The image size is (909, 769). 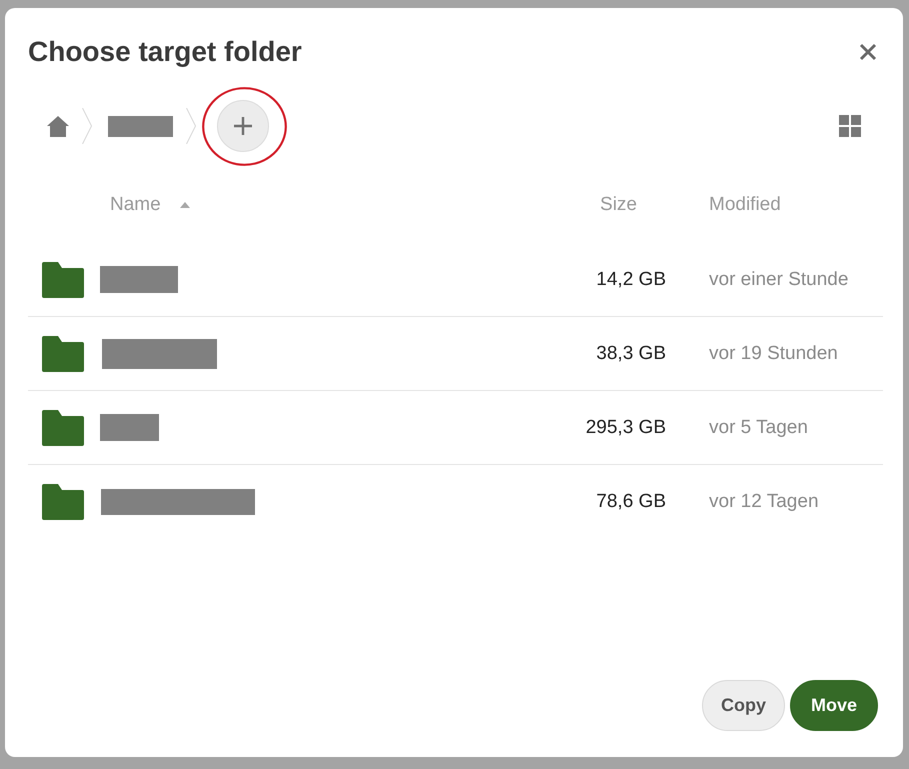 What do you see at coordinates (135, 205) in the screenshot?
I see `column-header: Name` at bounding box center [135, 205].